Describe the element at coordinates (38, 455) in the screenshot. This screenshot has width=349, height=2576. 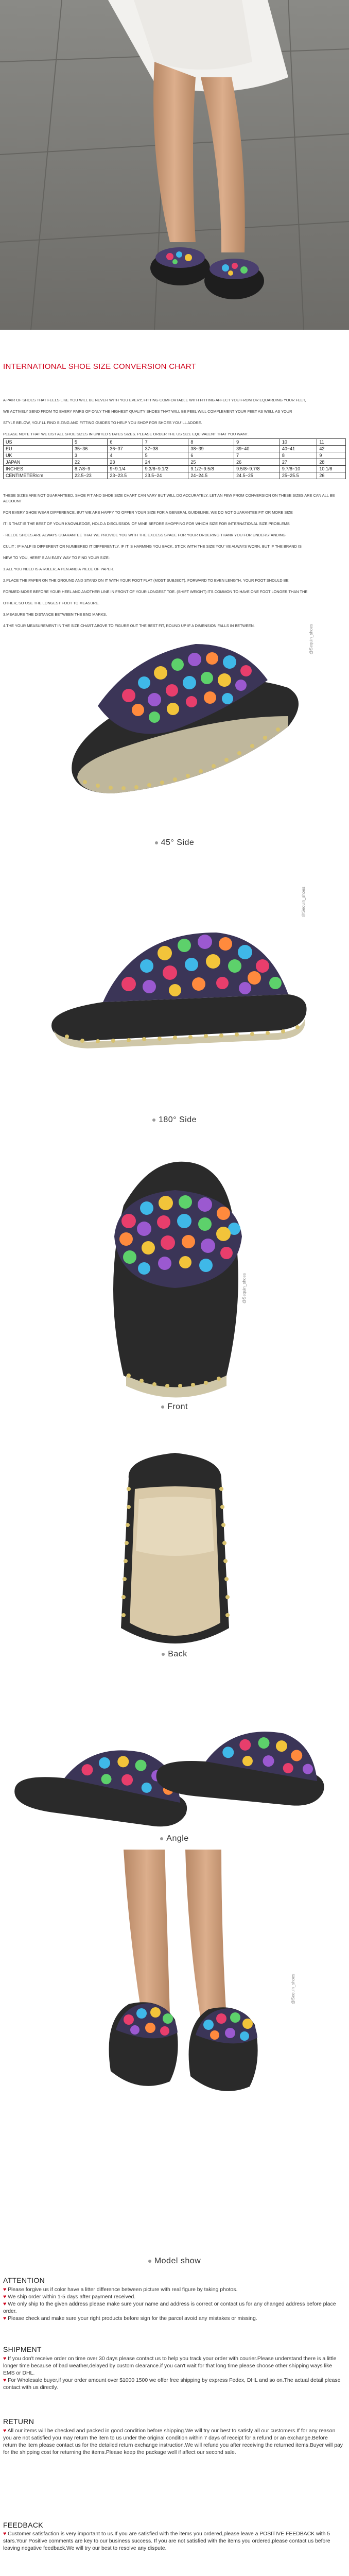
I see `size-row-label: UK` at that location.